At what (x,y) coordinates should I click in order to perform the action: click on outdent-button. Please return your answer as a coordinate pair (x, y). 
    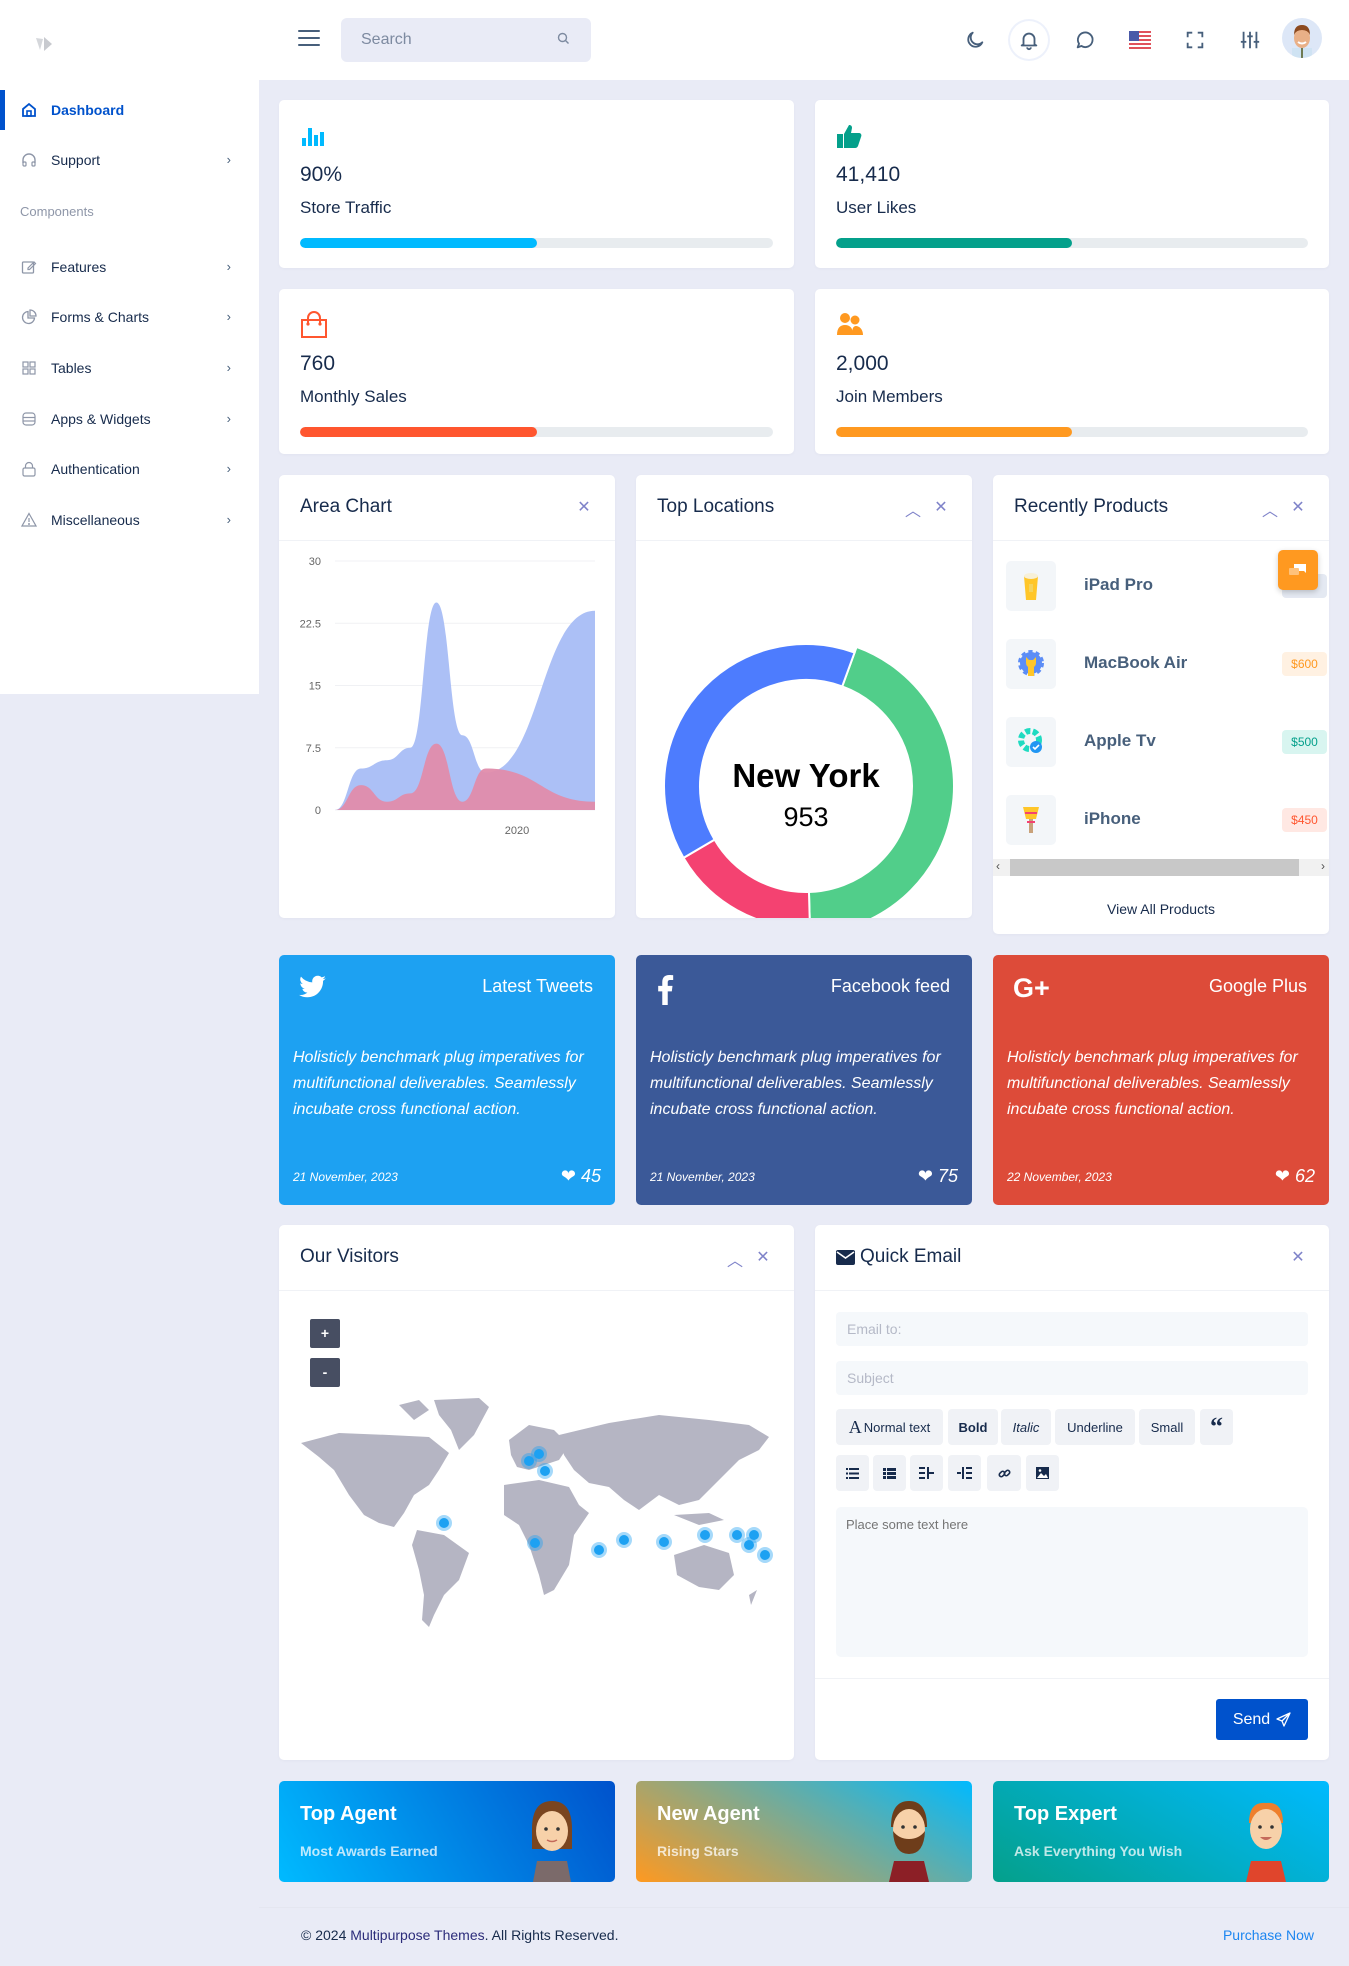
    Looking at the image, I should click on (926, 1473).